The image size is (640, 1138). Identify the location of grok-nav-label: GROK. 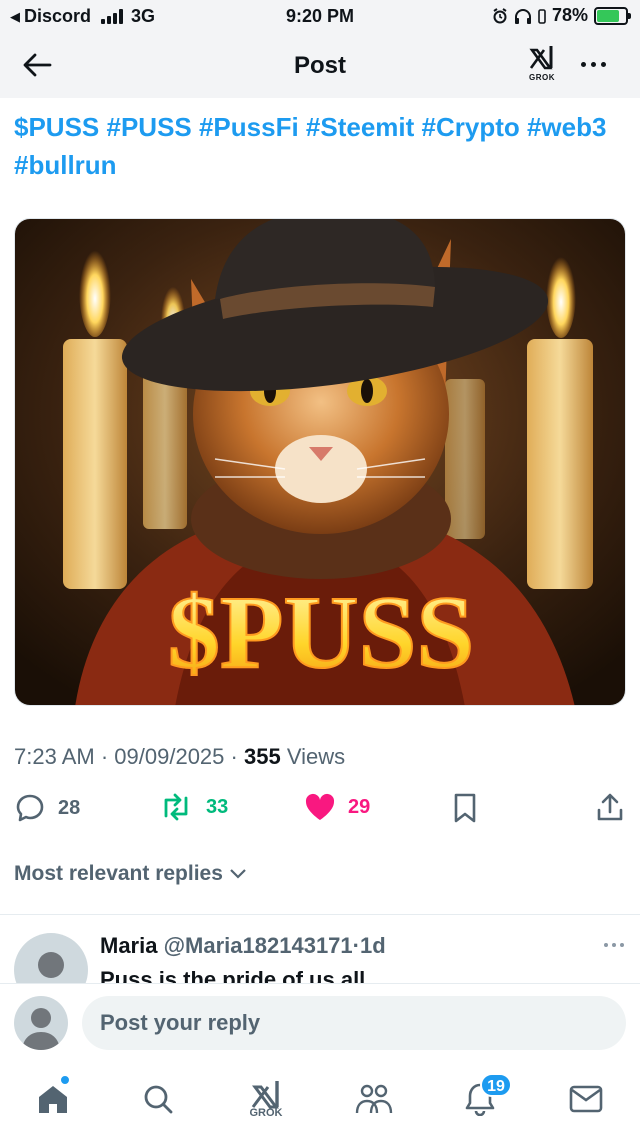
(266, 1113).